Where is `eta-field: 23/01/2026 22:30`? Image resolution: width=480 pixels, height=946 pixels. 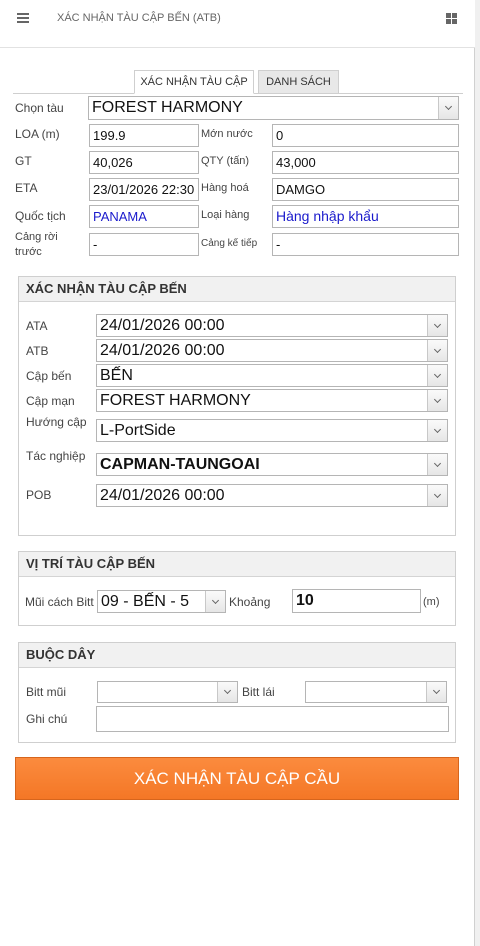
eta-field: 23/01/2026 22:30 is located at coordinates (144, 189).